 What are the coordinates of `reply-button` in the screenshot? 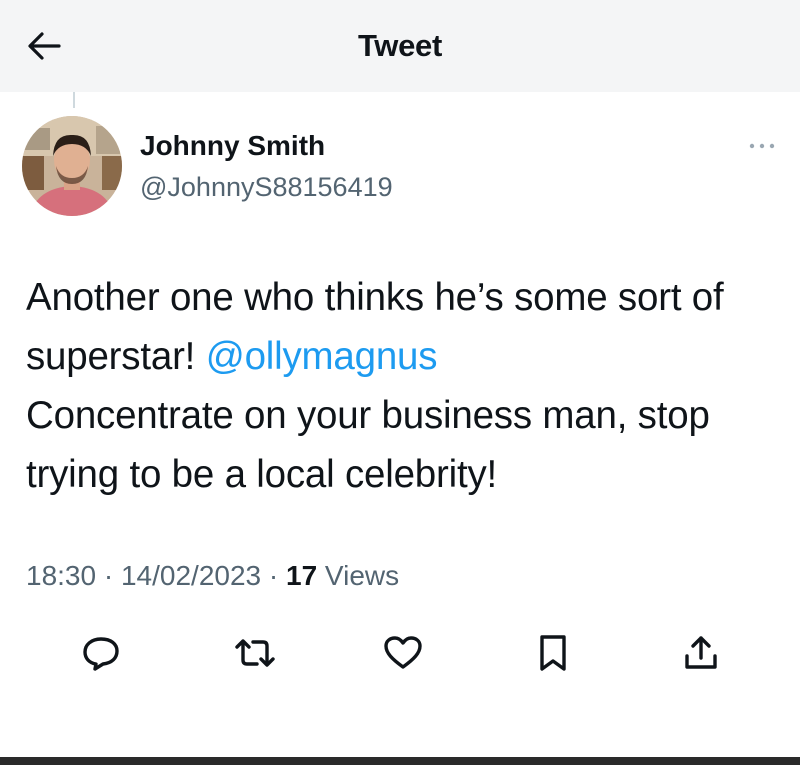 It's located at (101, 653).